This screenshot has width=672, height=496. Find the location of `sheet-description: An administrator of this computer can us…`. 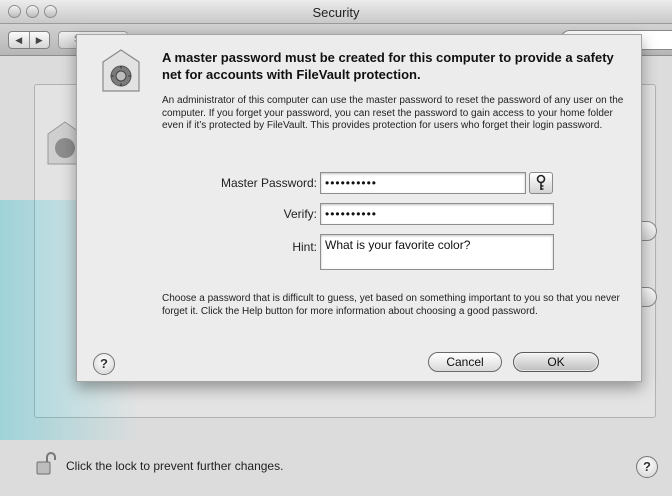

sheet-description: An administrator of this computer can us… is located at coordinates (393, 113).